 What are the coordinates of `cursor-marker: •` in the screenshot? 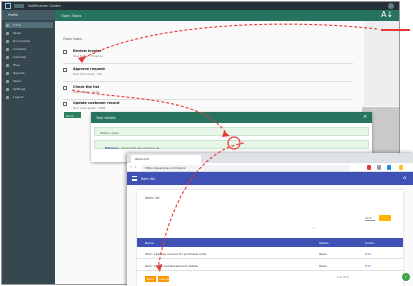 It's located at (314, 228).